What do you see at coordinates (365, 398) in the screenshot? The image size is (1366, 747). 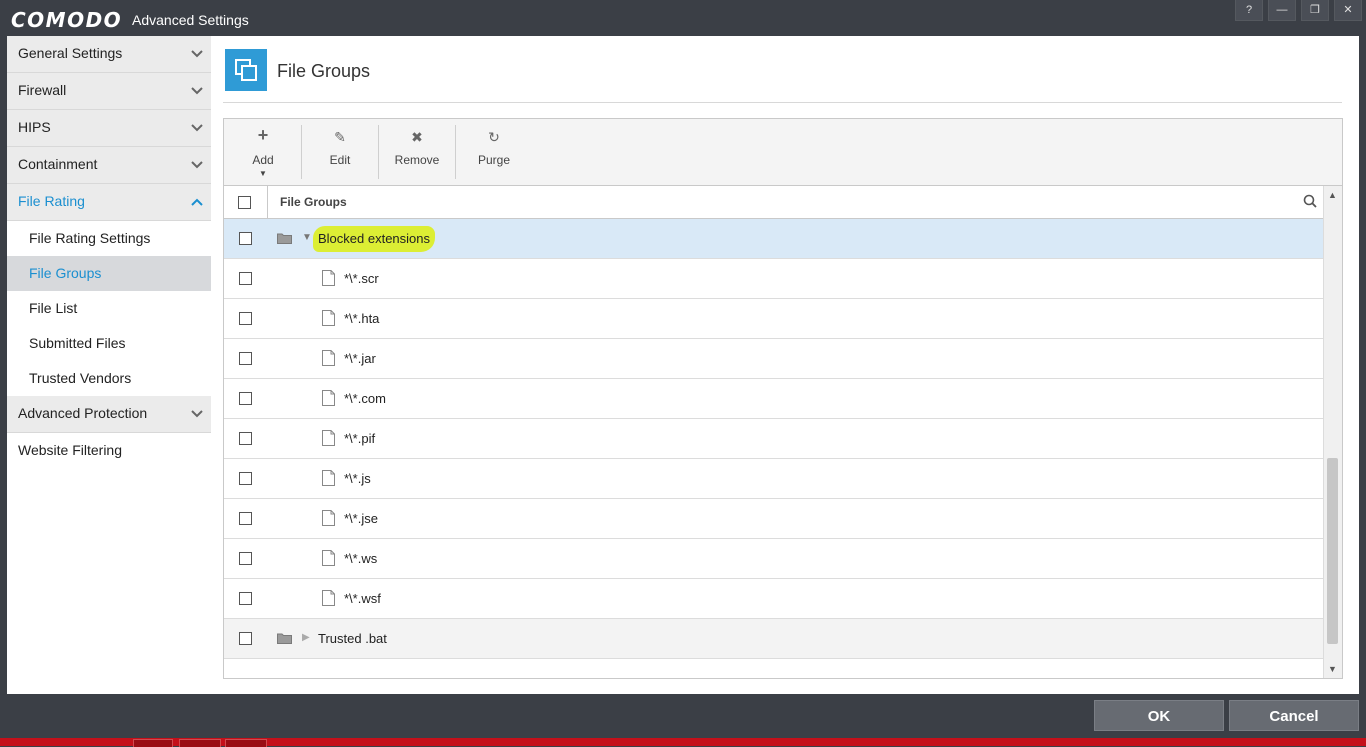 I see `file-pattern: *\*.com` at bounding box center [365, 398].